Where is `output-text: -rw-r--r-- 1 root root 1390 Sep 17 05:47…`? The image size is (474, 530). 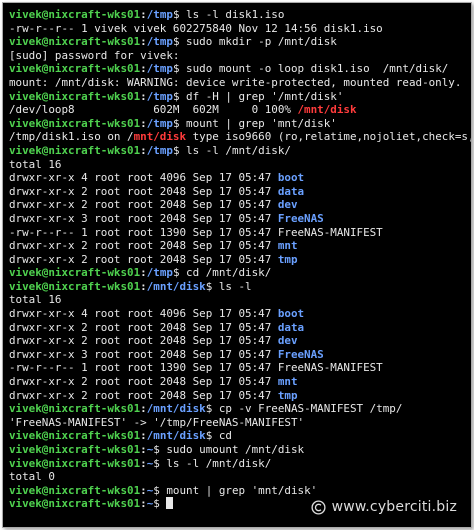 output-text: -rw-r--r-- 1 root root 1390 Sep 17 05:47… is located at coordinates (196, 368).